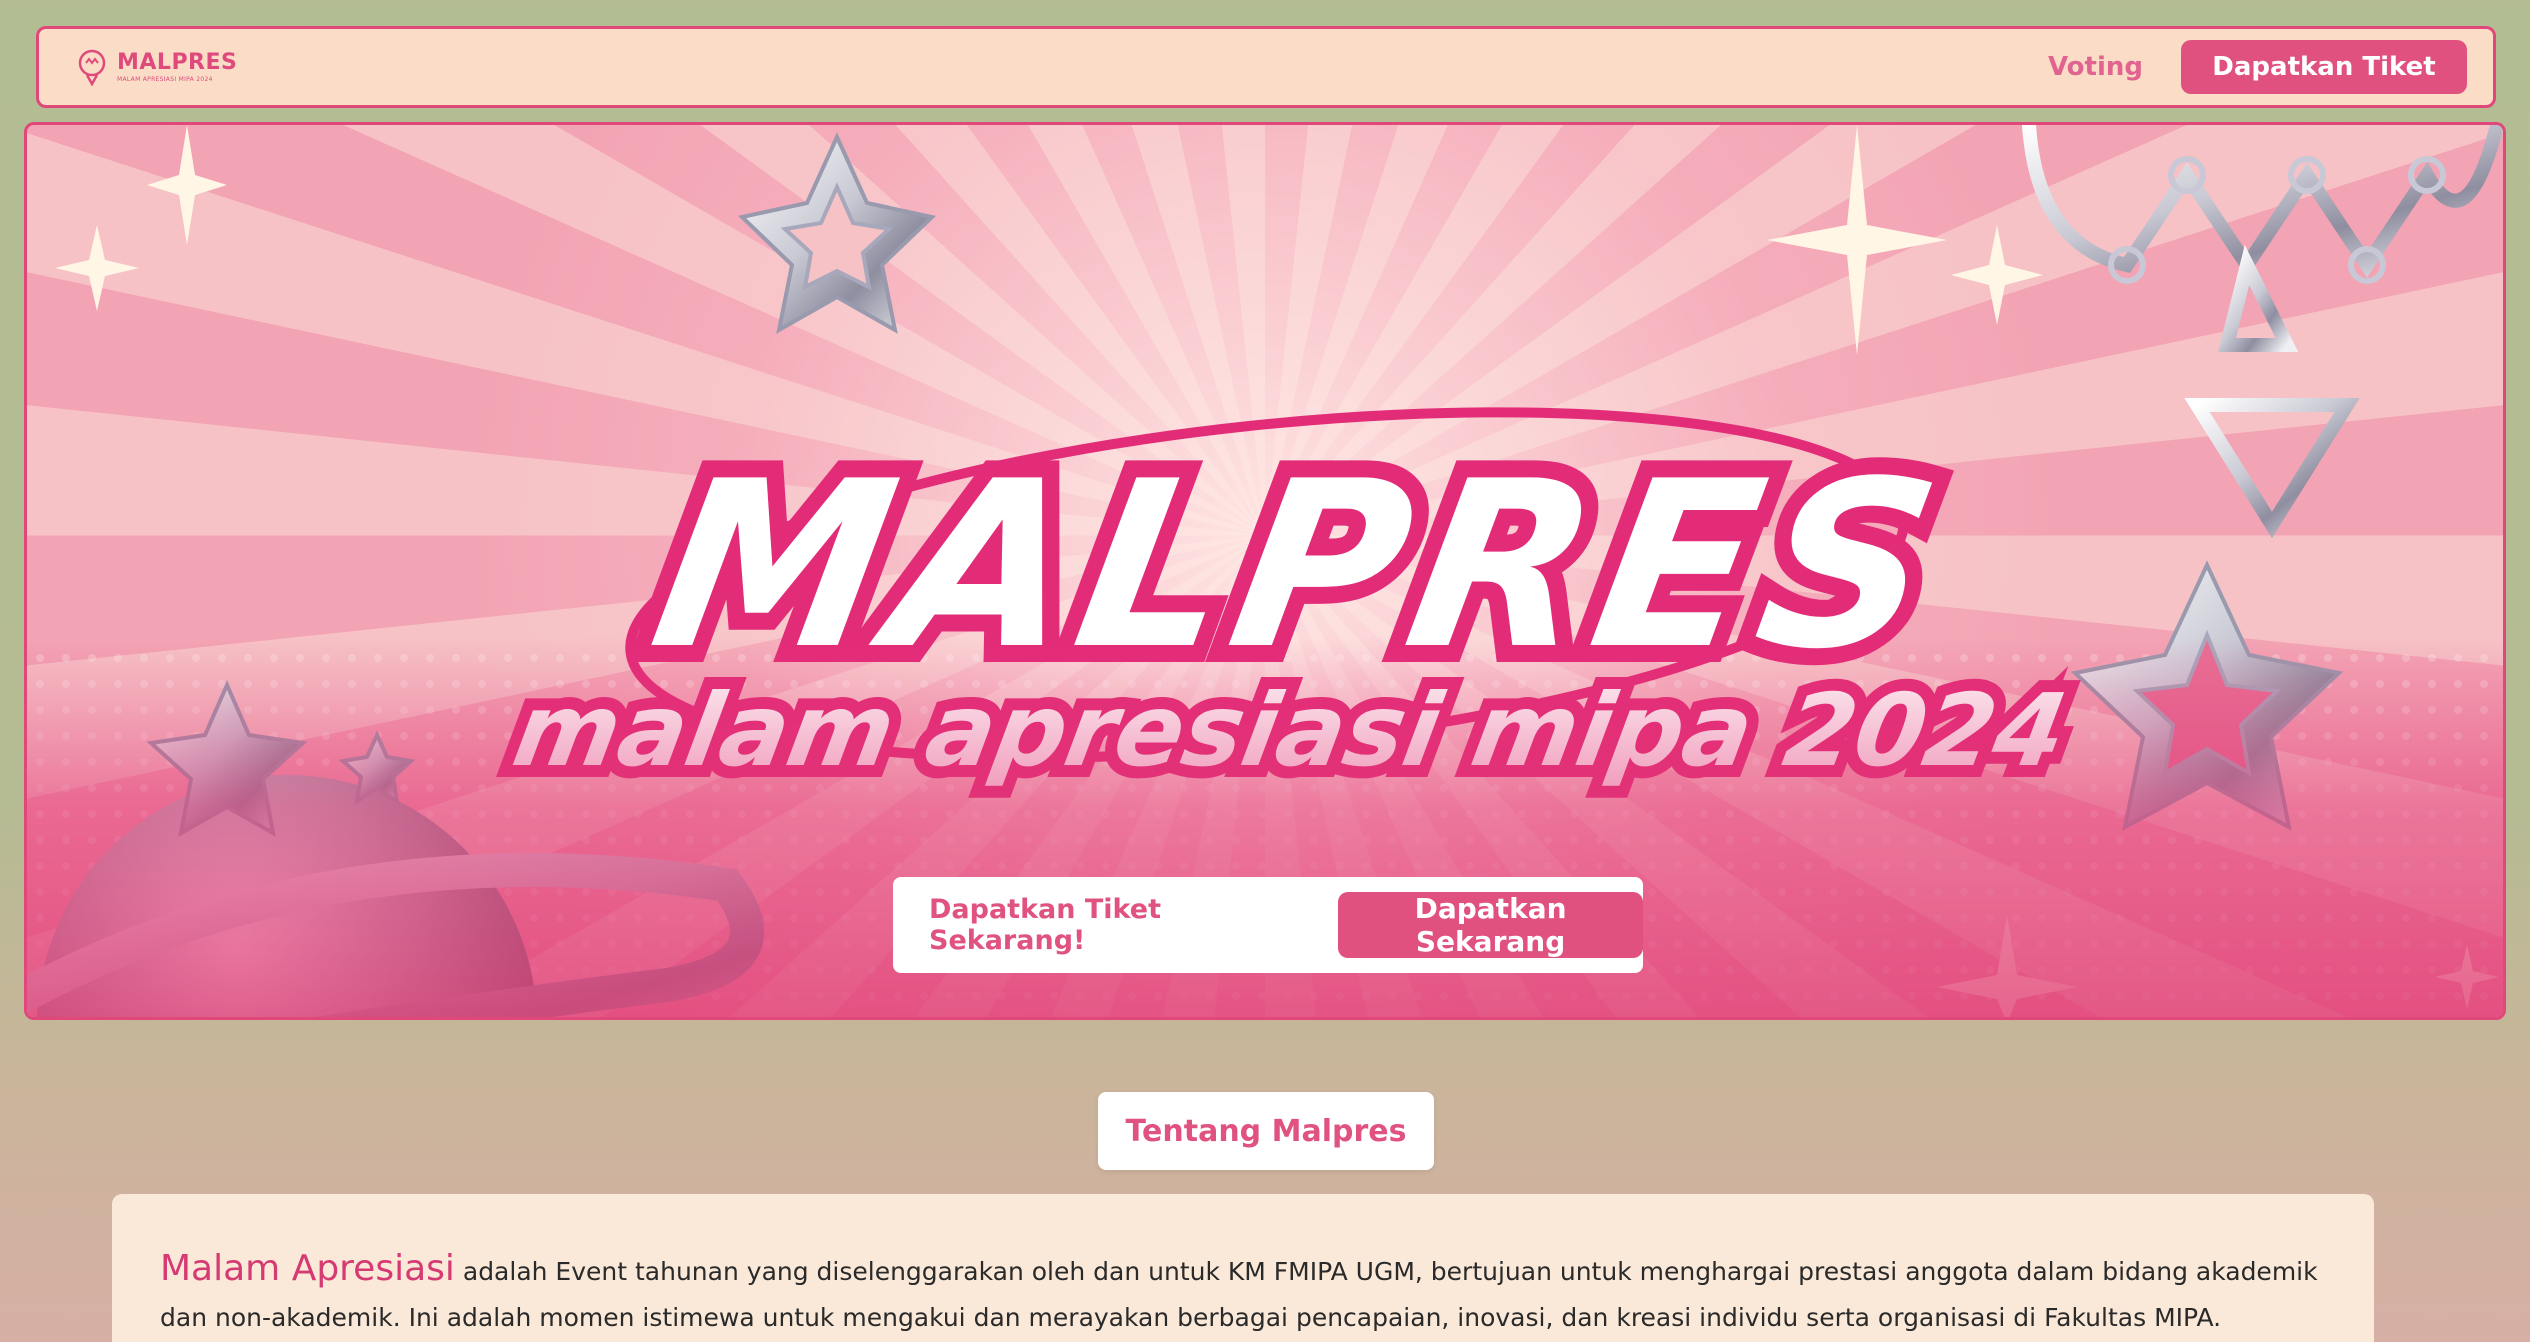 This screenshot has height=1342, width=2530. I want to click on chrome-emblem, so click(2262, 332).